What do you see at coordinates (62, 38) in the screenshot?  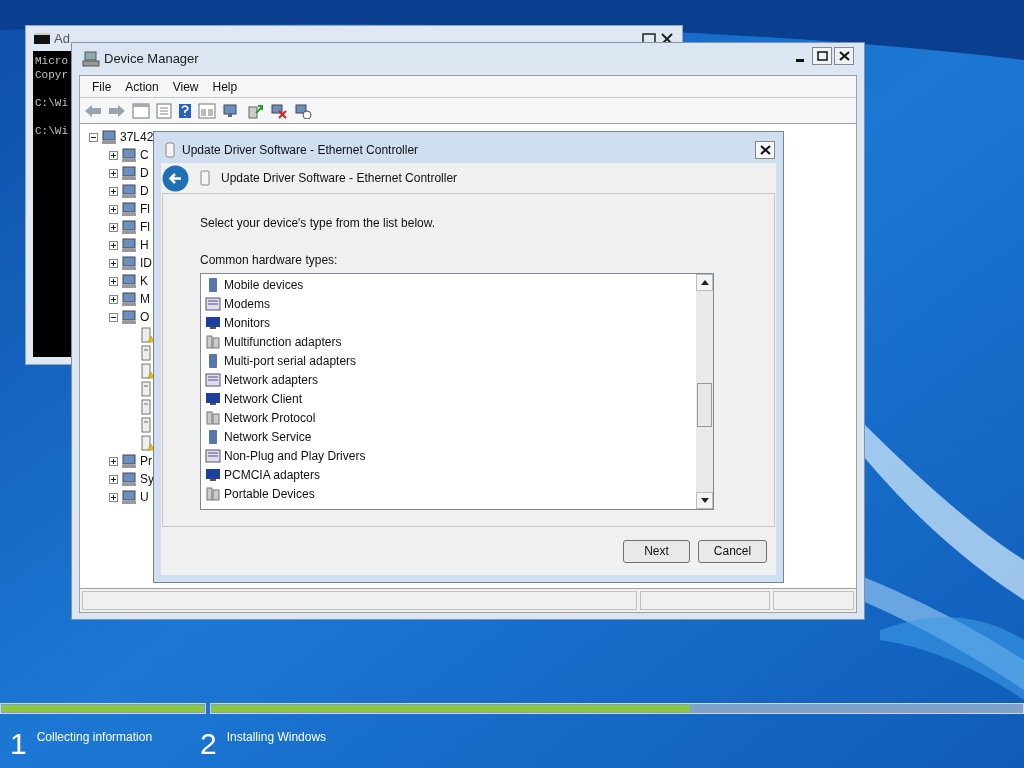 I see `window-title: Ad` at bounding box center [62, 38].